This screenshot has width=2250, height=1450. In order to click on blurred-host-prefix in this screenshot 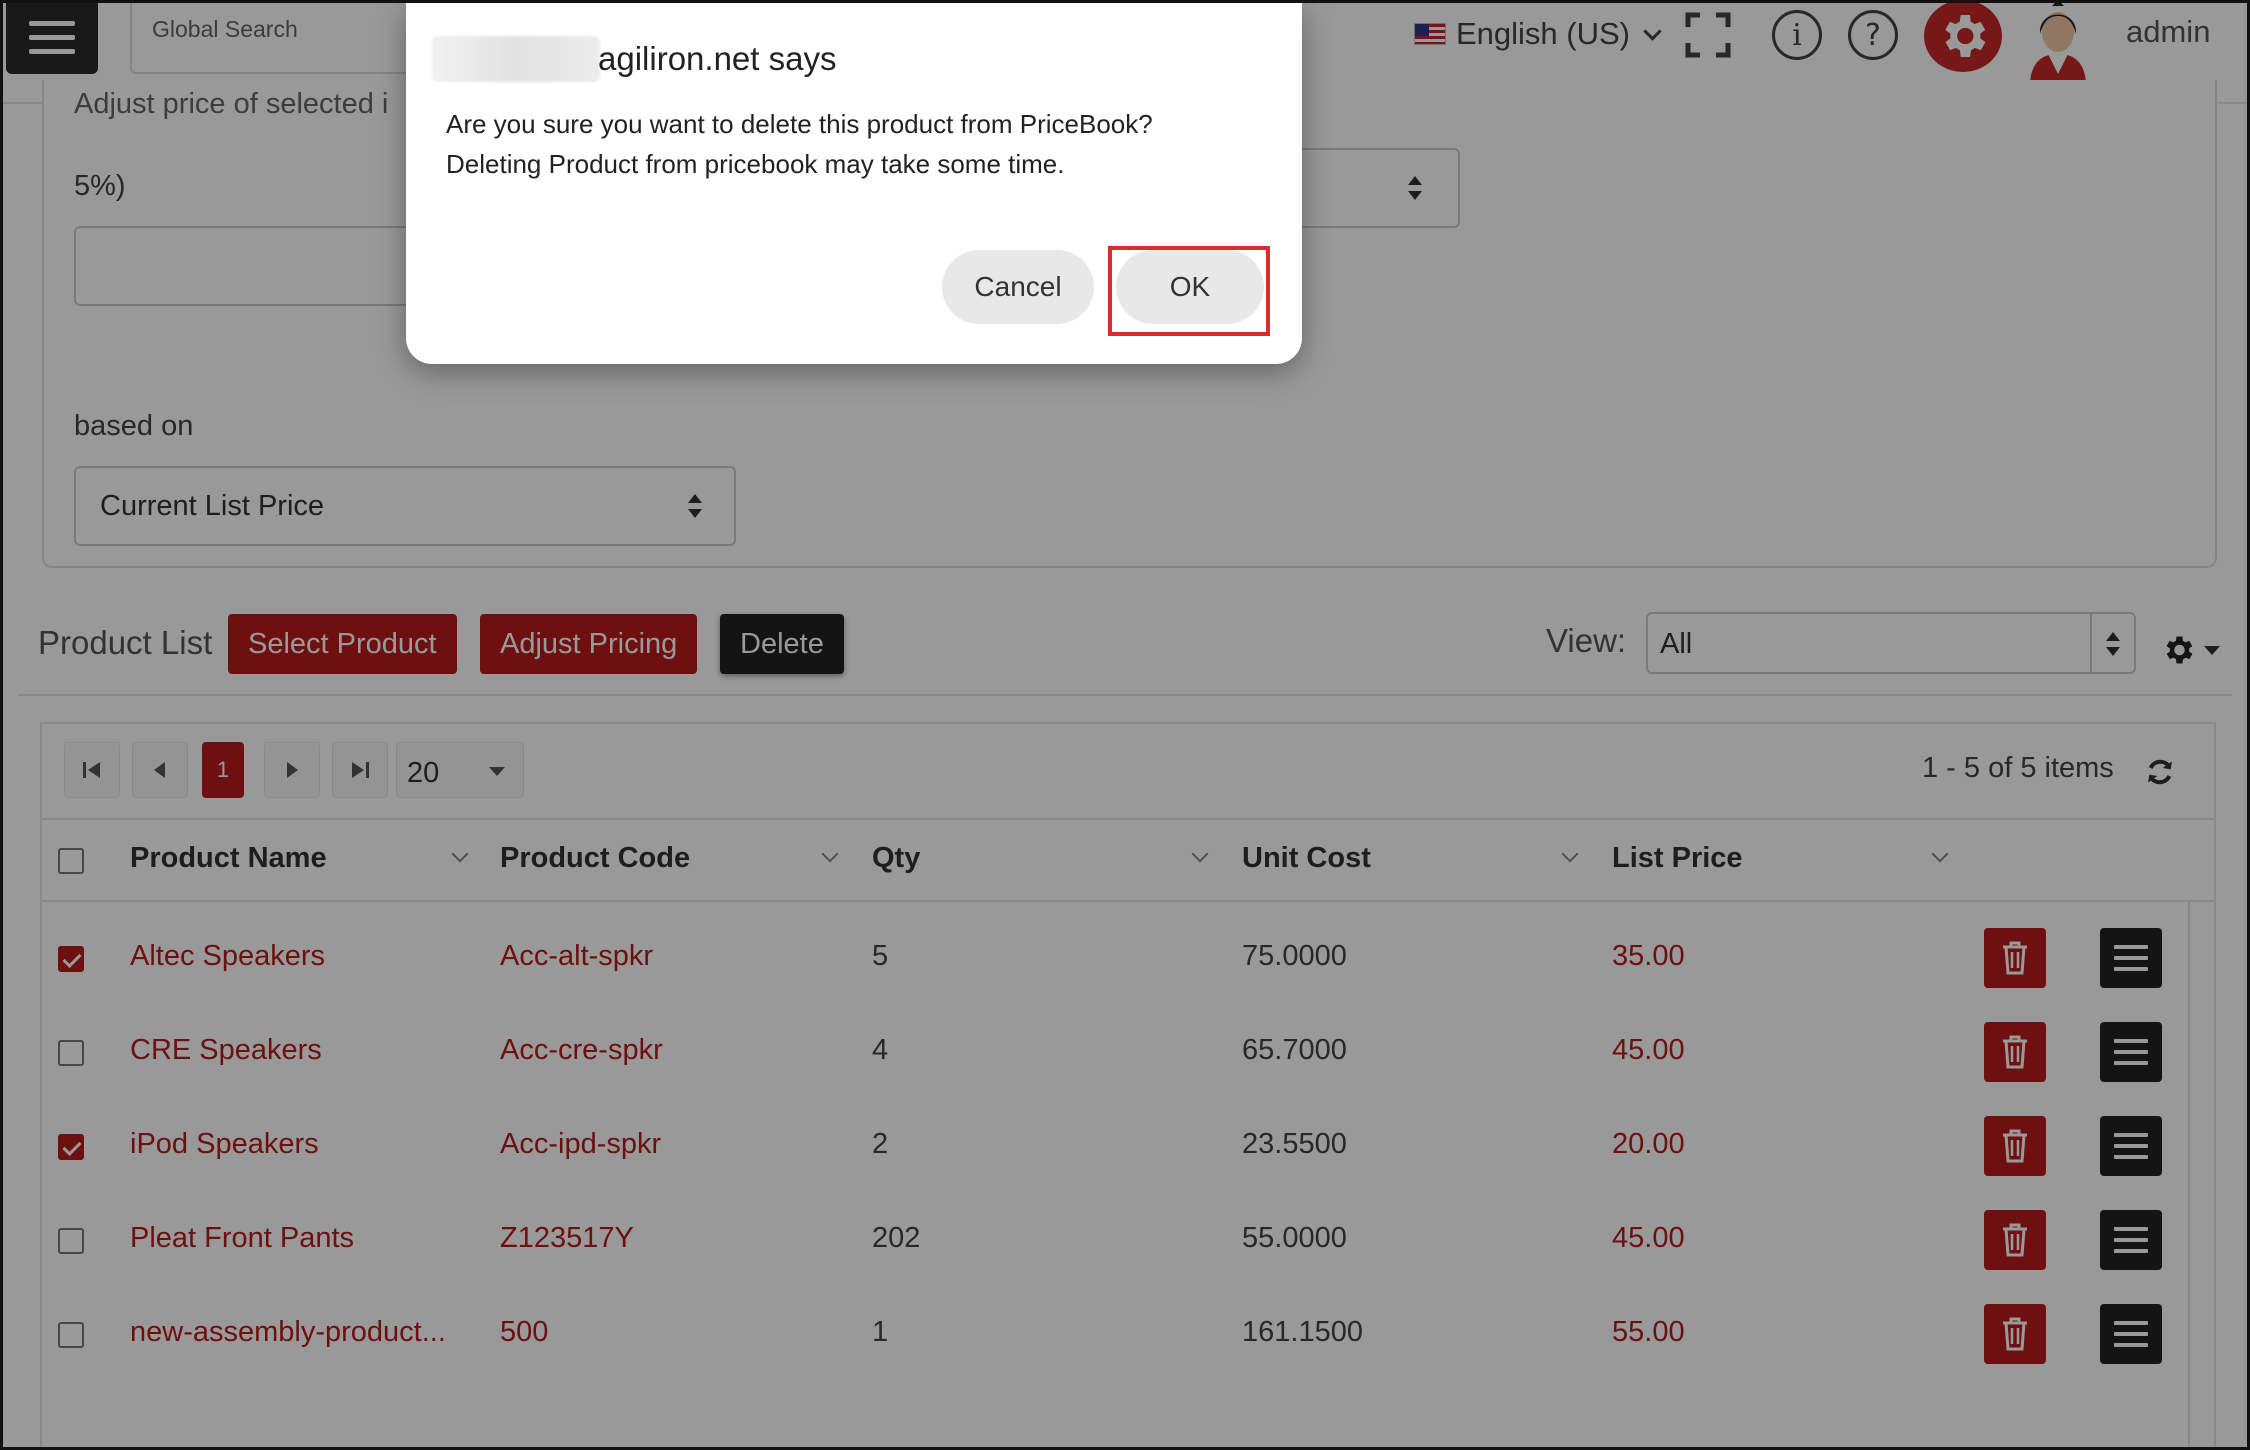, I will do `click(516, 59)`.